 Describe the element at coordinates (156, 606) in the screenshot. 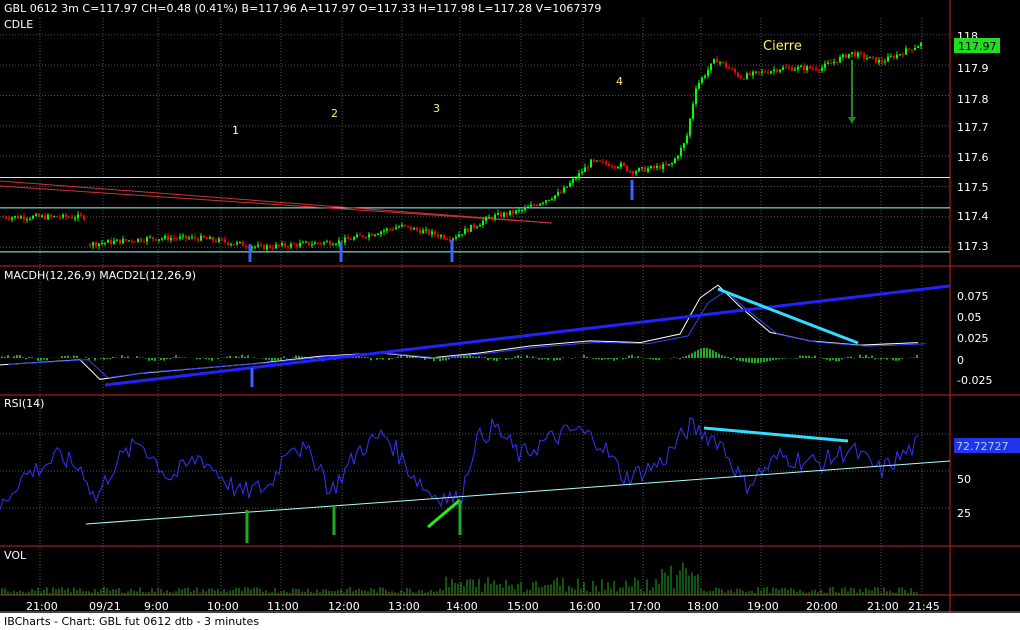

I see `time-tick: 9:00` at that location.